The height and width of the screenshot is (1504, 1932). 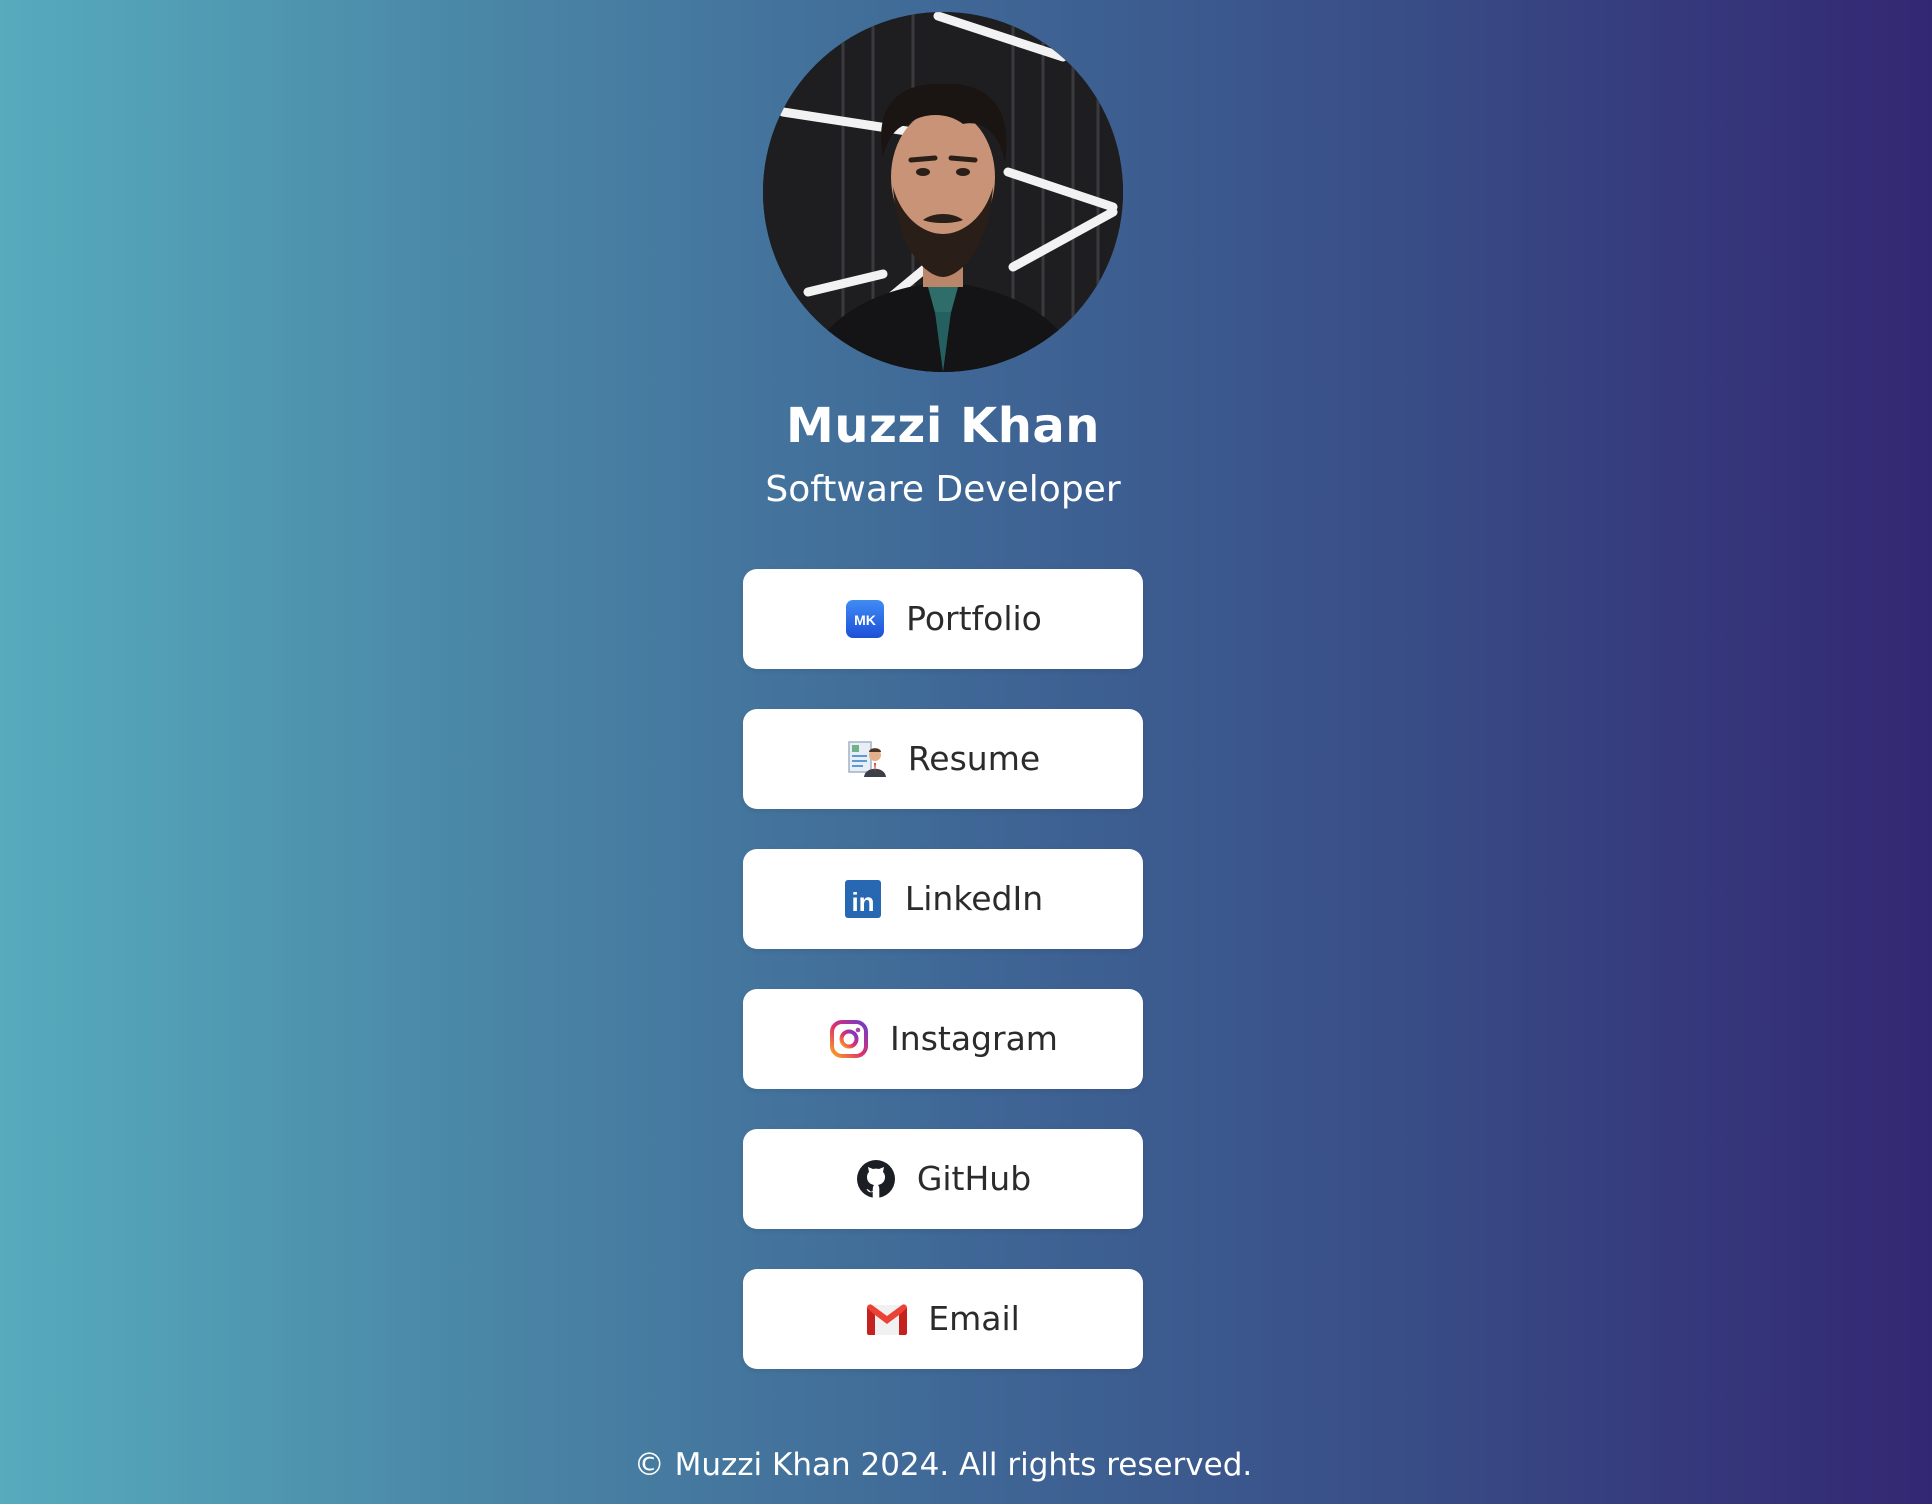 I want to click on avatar, so click(x=943, y=192).